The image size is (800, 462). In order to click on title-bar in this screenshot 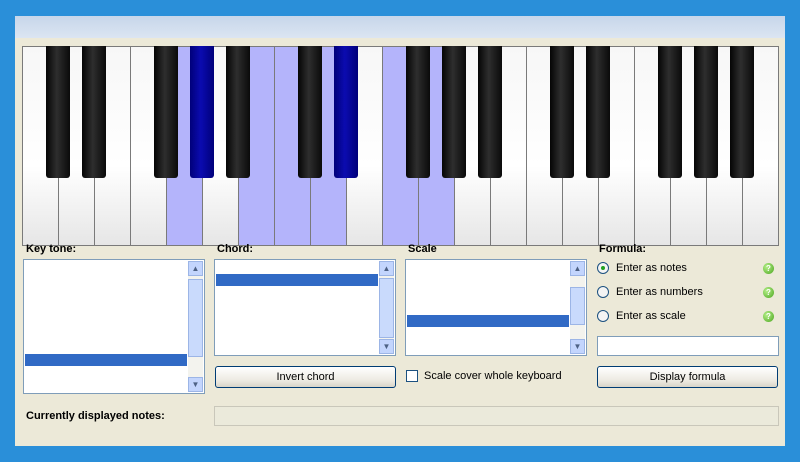, I will do `click(400, 27)`.